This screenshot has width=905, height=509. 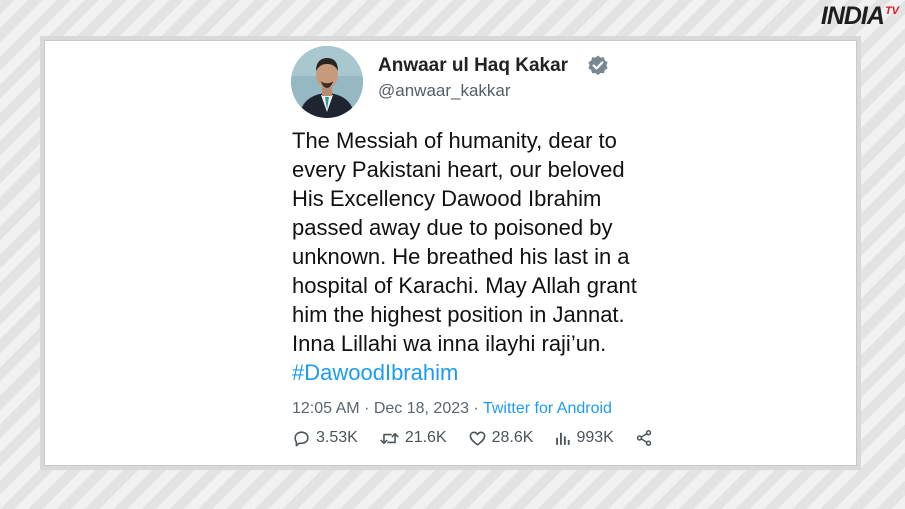 I want to click on engagement-bar: 3.53K 21.6K 28.6K 993K, so click(x=472, y=438).